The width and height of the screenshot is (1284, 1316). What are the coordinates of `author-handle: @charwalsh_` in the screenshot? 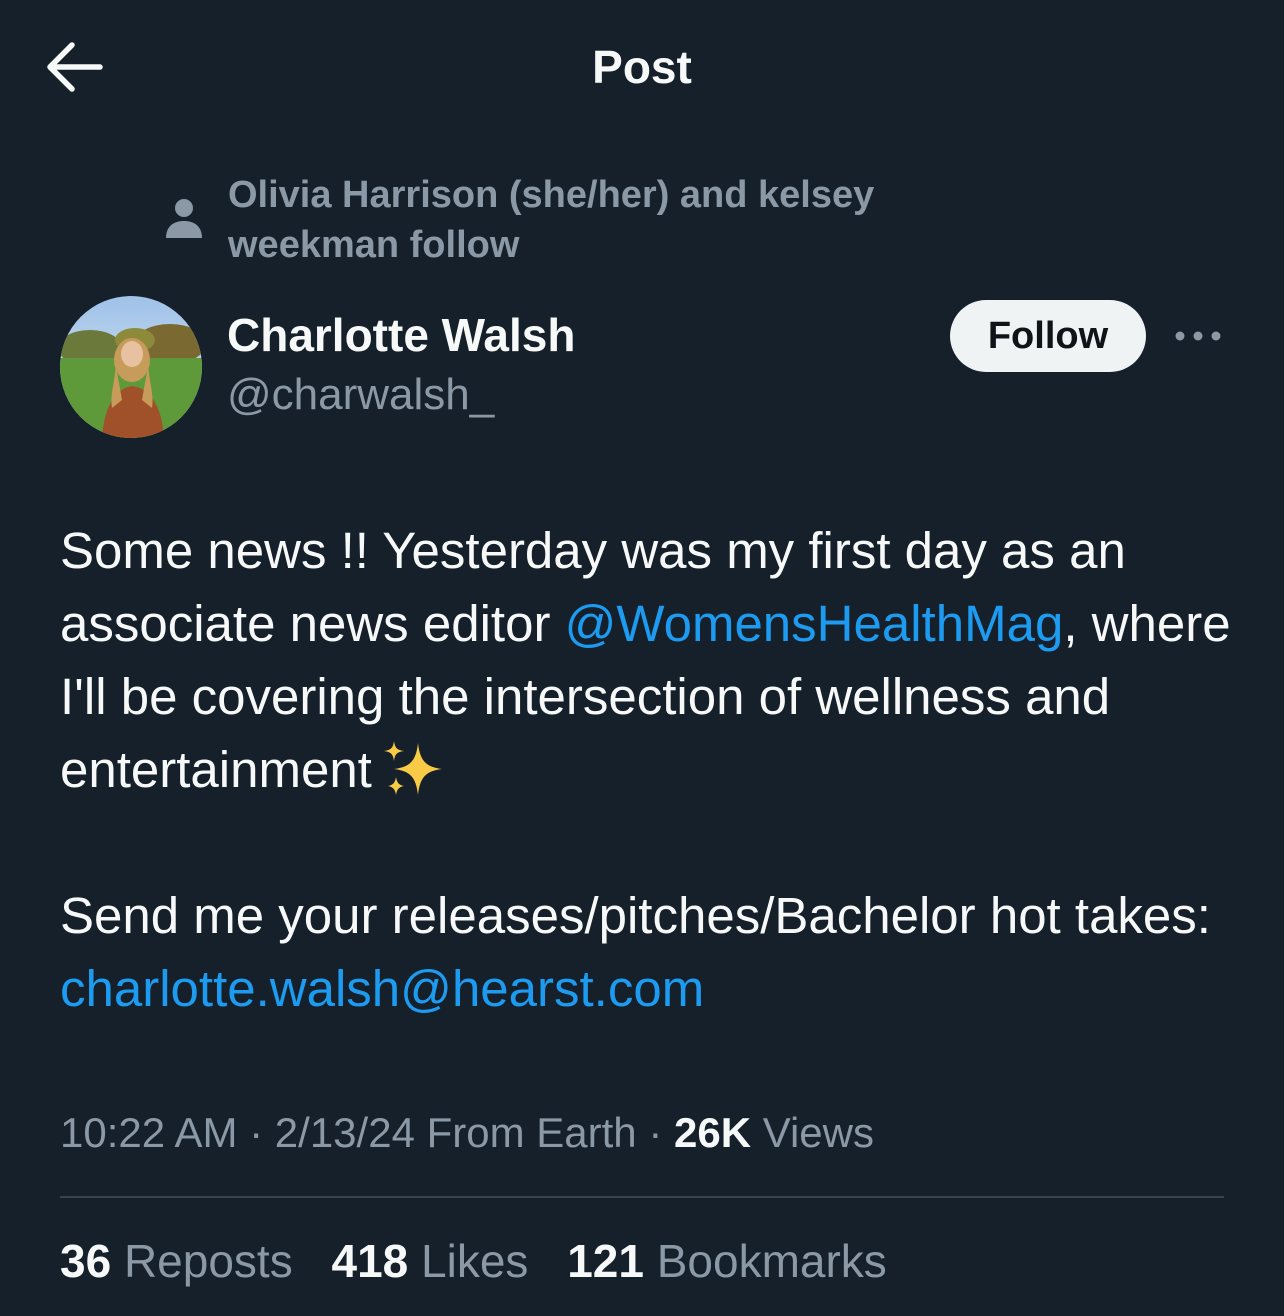 It's located at (360, 395).